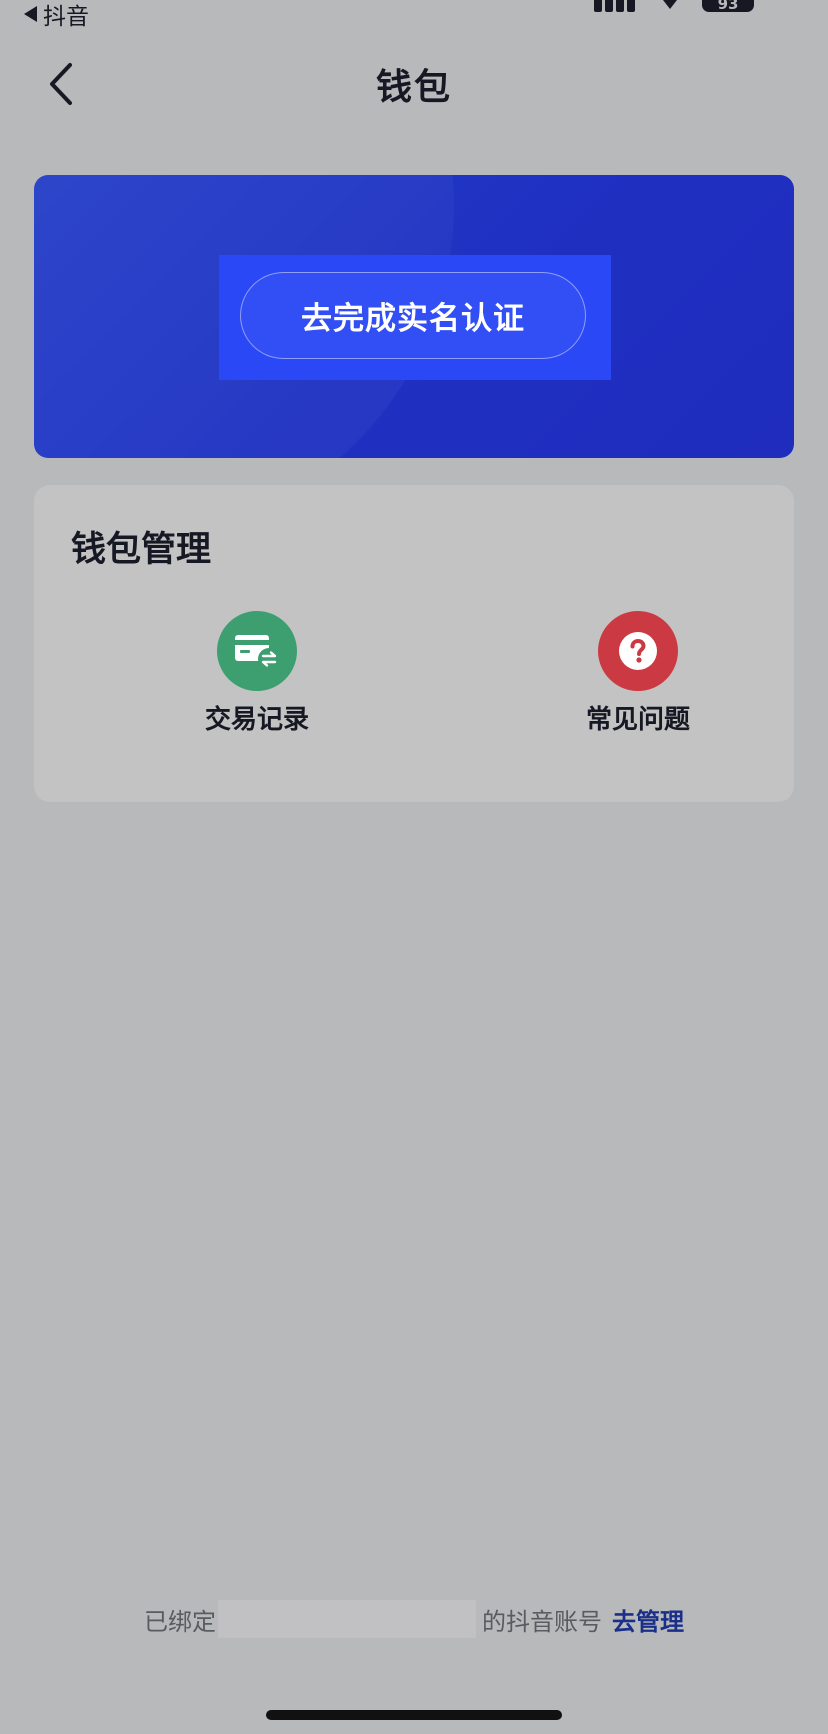 This screenshot has height=1734, width=828. Describe the element at coordinates (542, 1621) in the screenshot. I see `bound-suffix: 的抖音账号` at that location.